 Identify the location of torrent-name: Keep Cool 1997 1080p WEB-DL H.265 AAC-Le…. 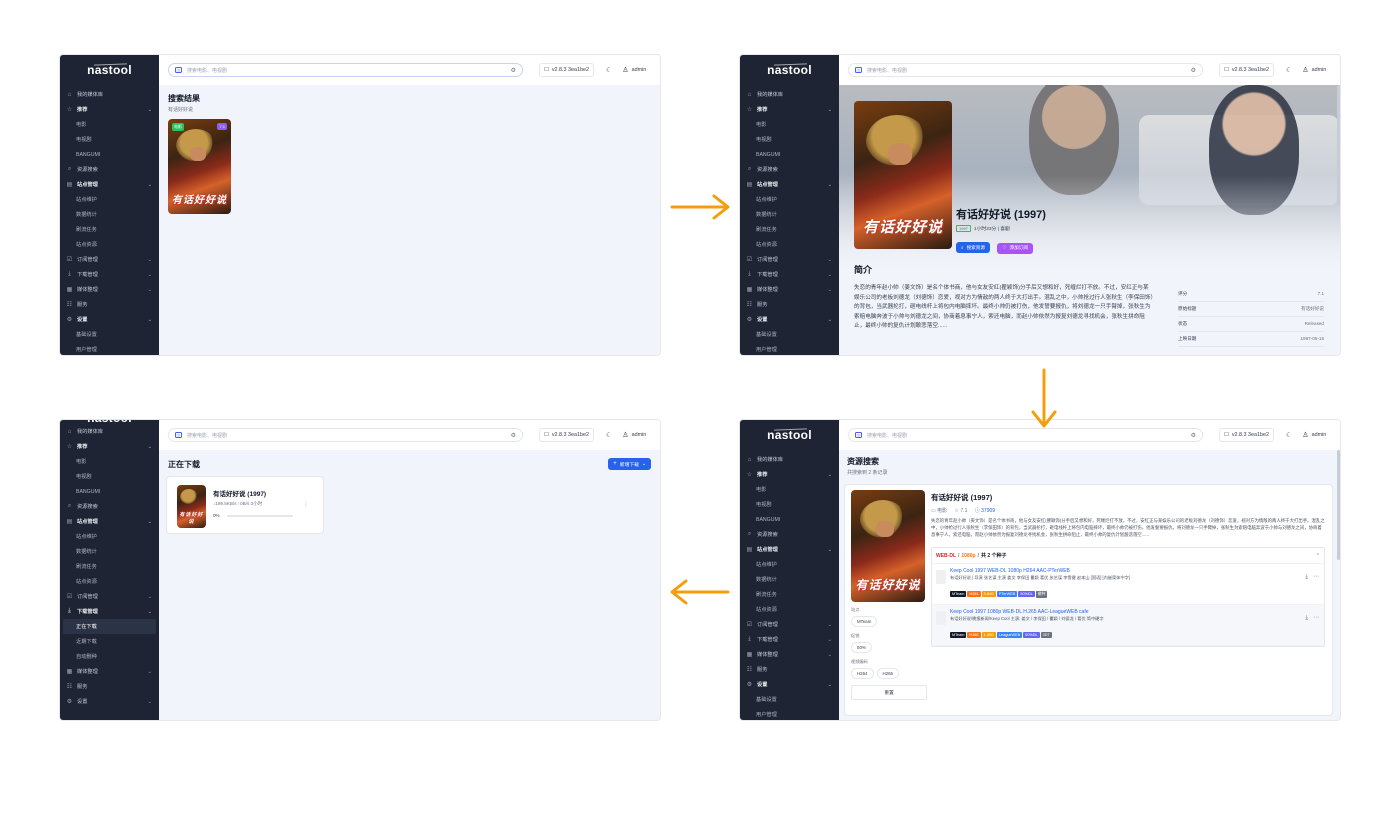
(1122, 612).